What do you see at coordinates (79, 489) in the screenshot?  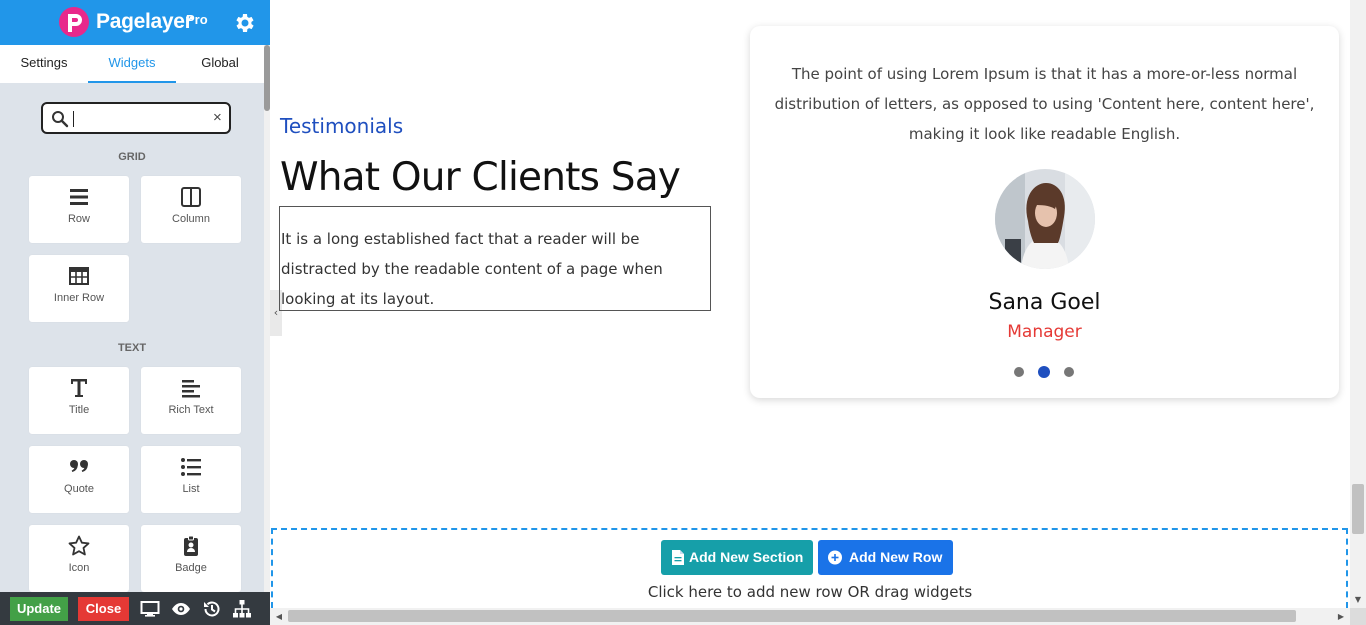 I see `widget-label: Quote` at bounding box center [79, 489].